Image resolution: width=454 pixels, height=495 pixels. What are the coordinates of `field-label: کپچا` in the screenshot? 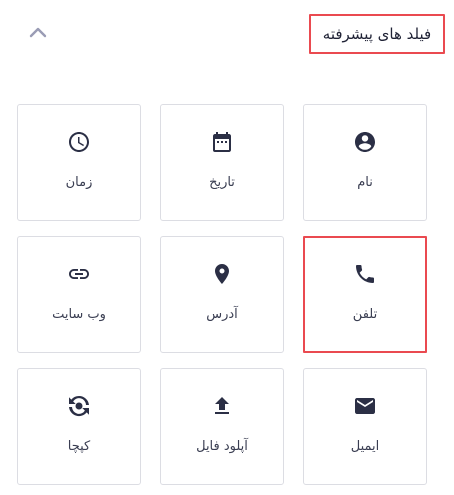 It's located at (79, 446).